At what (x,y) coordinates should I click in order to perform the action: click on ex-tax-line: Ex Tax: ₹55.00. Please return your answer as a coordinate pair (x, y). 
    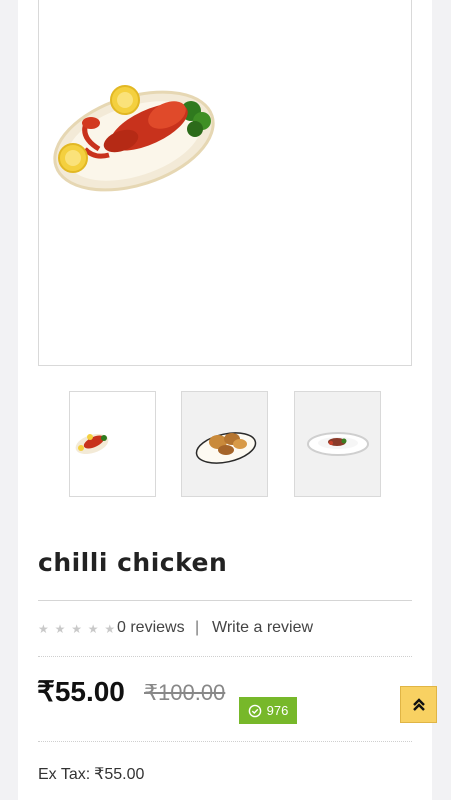
    Looking at the image, I should click on (91, 774).